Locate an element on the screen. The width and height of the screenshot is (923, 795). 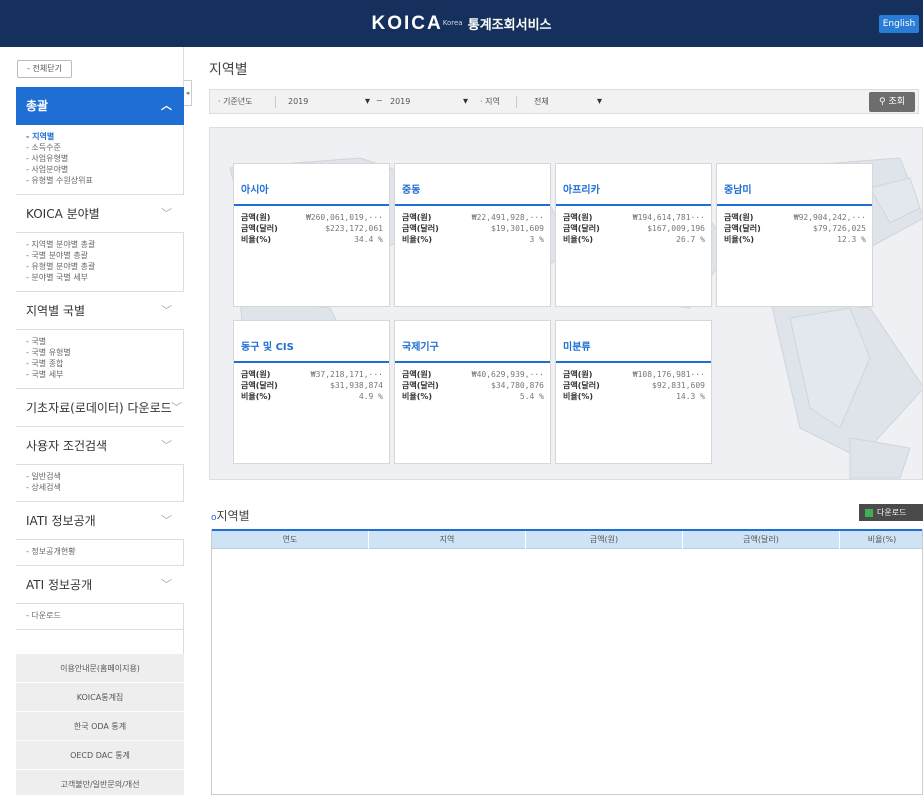
table-section-title-text: 지역별 is located at coordinates (233, 516).